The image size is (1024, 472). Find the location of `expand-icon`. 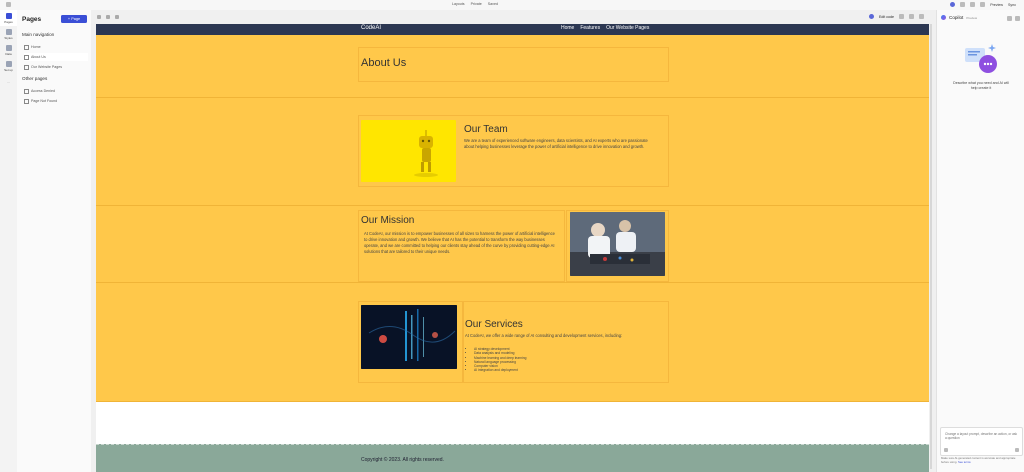

expand-icon is located at coordinates (921, 16).